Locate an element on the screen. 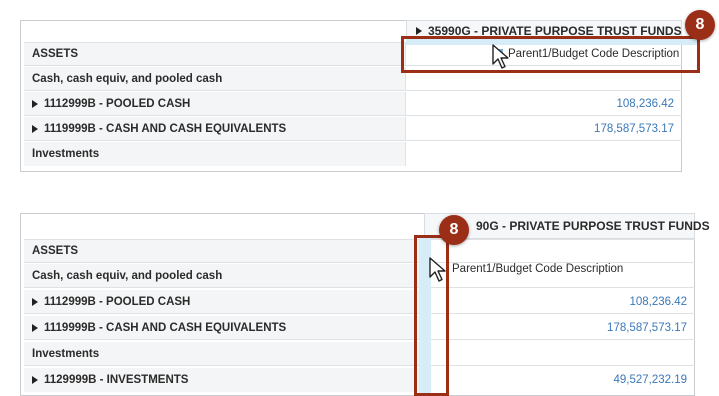  table-row: ASSETS is located at coordinates (359, 251).